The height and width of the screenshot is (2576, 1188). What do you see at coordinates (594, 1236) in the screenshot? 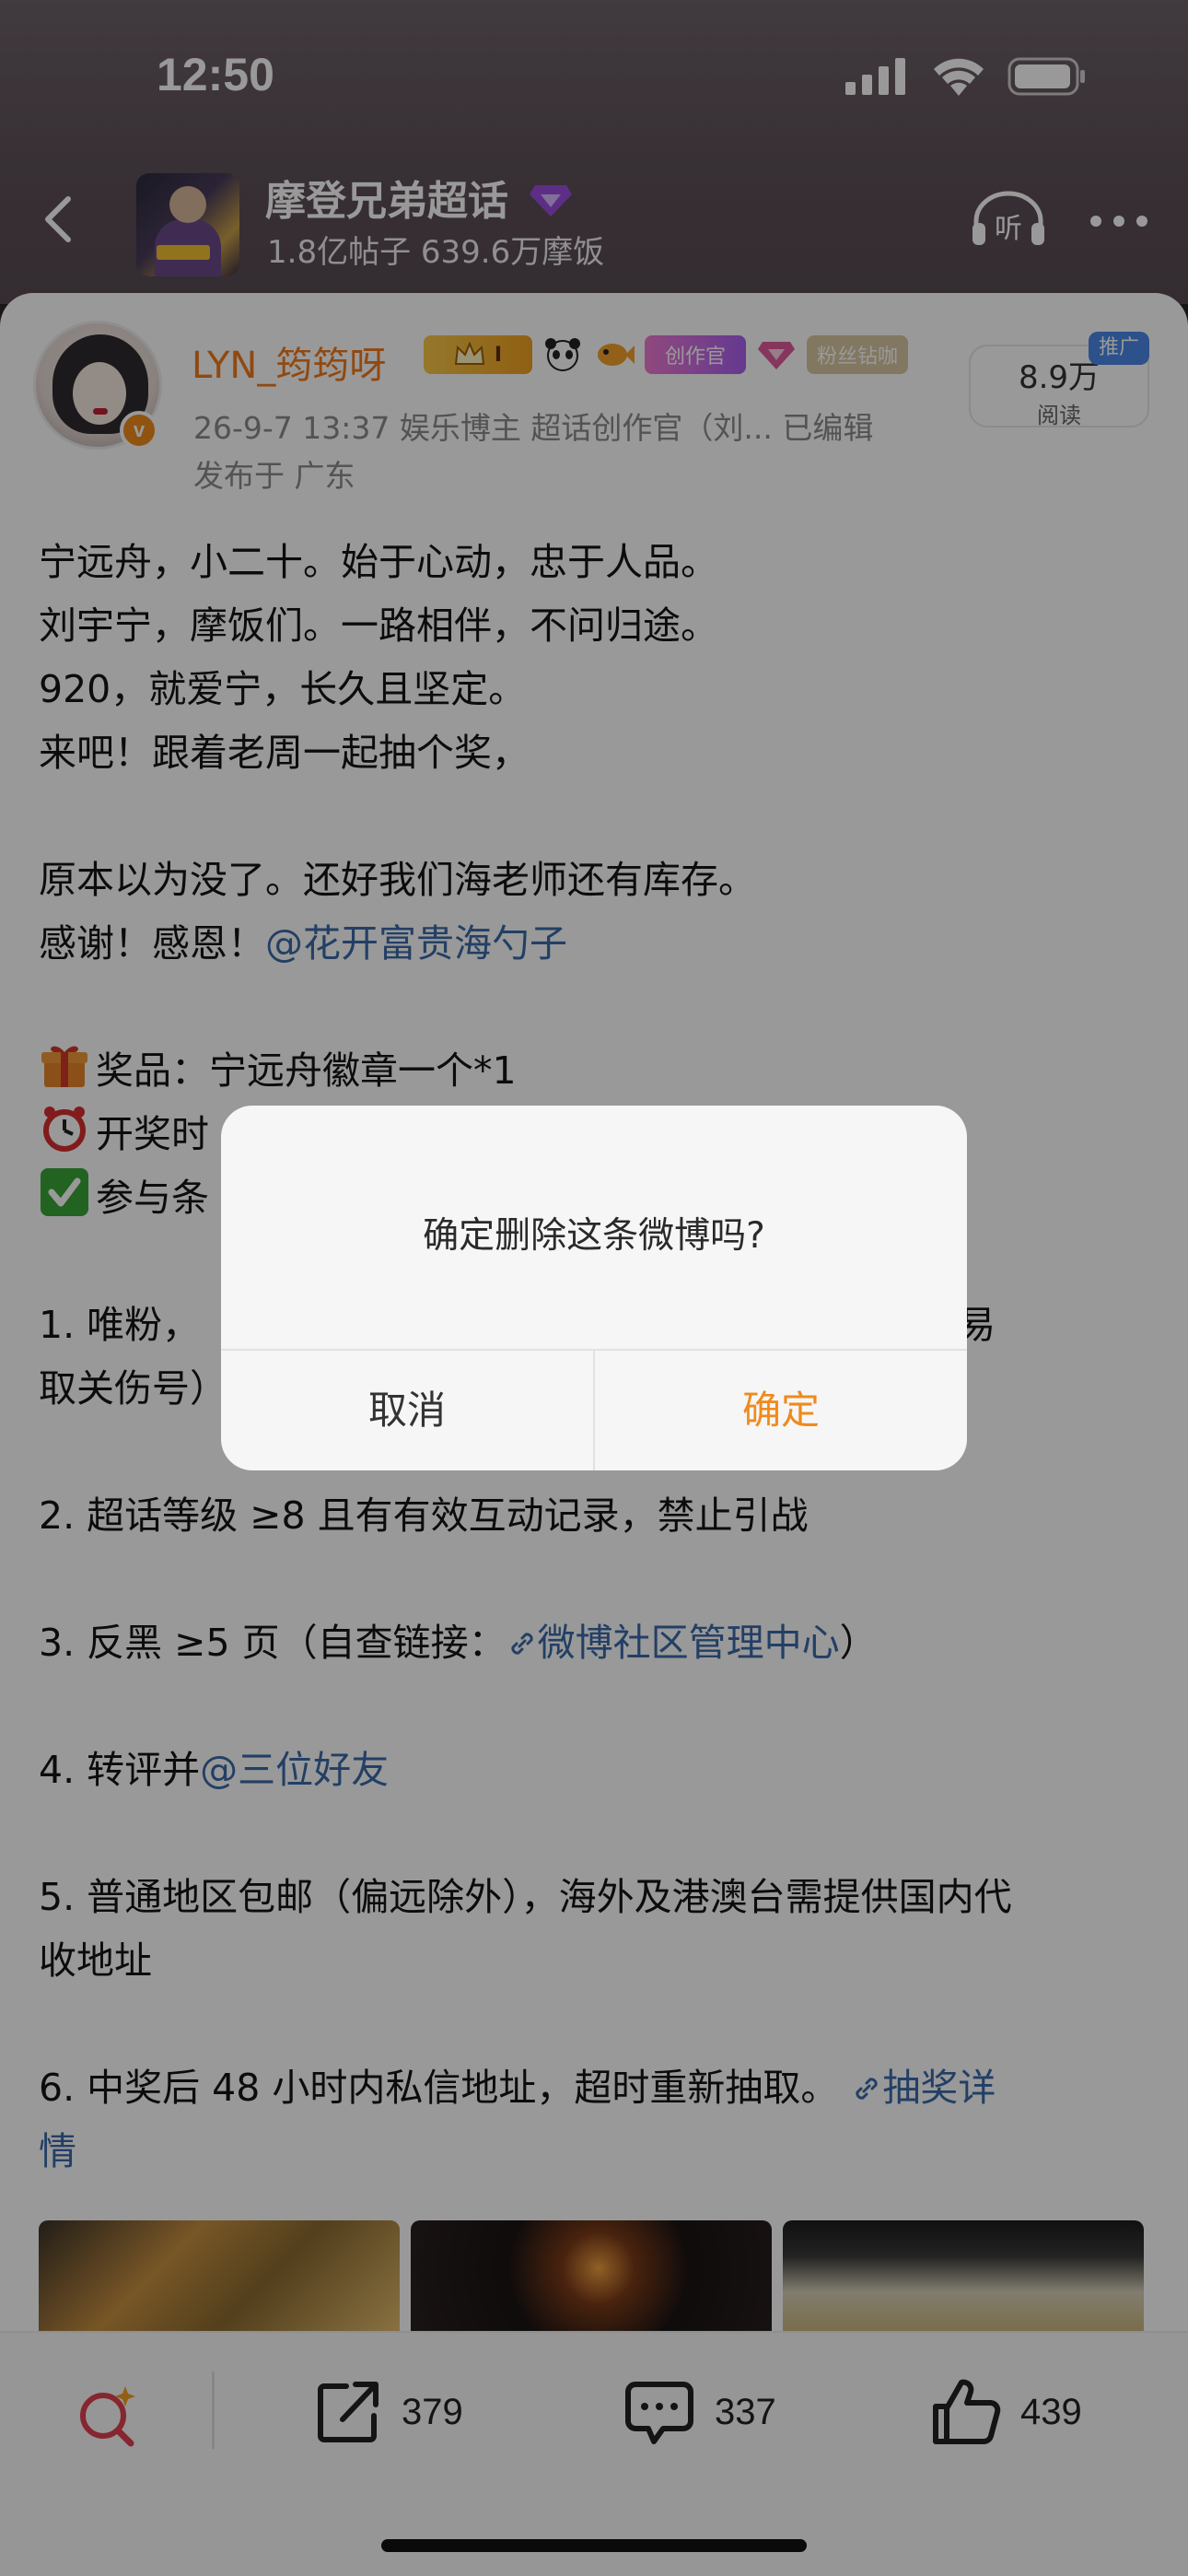
I see `dialog-message: 确定删除这条微博吗?` at bounding box center [594, 1236].